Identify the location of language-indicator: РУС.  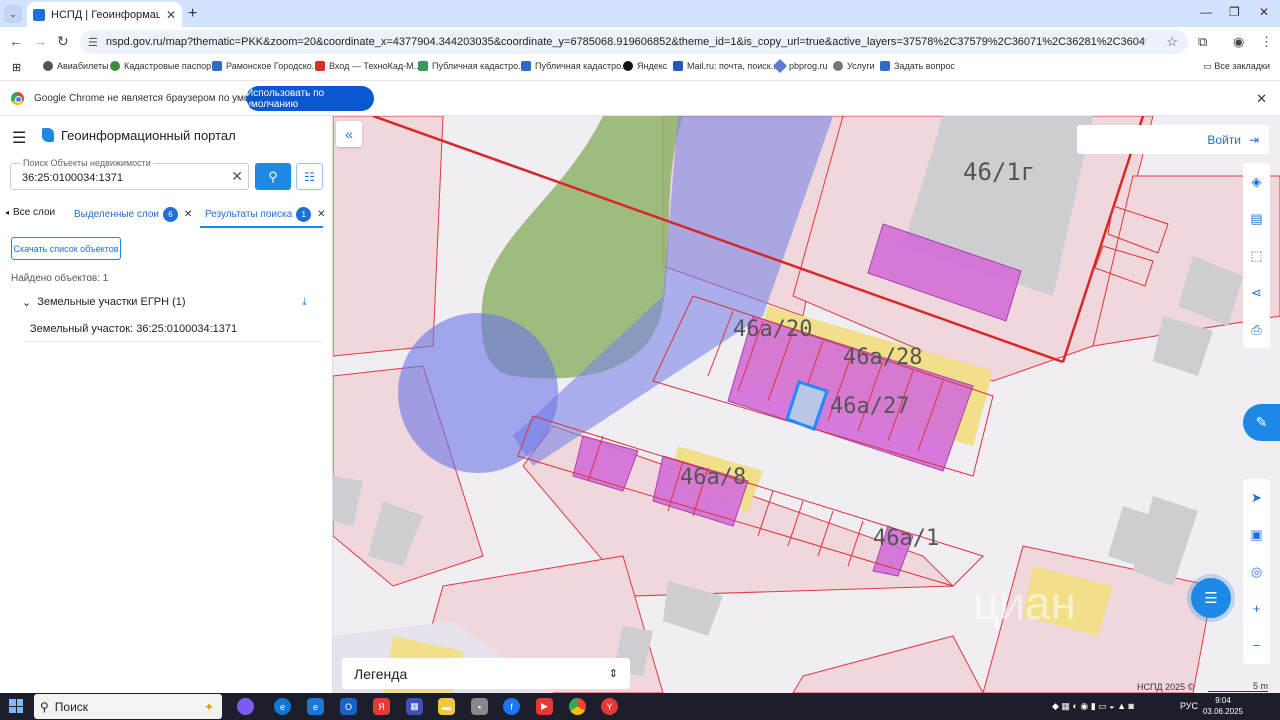
(1189, 706).